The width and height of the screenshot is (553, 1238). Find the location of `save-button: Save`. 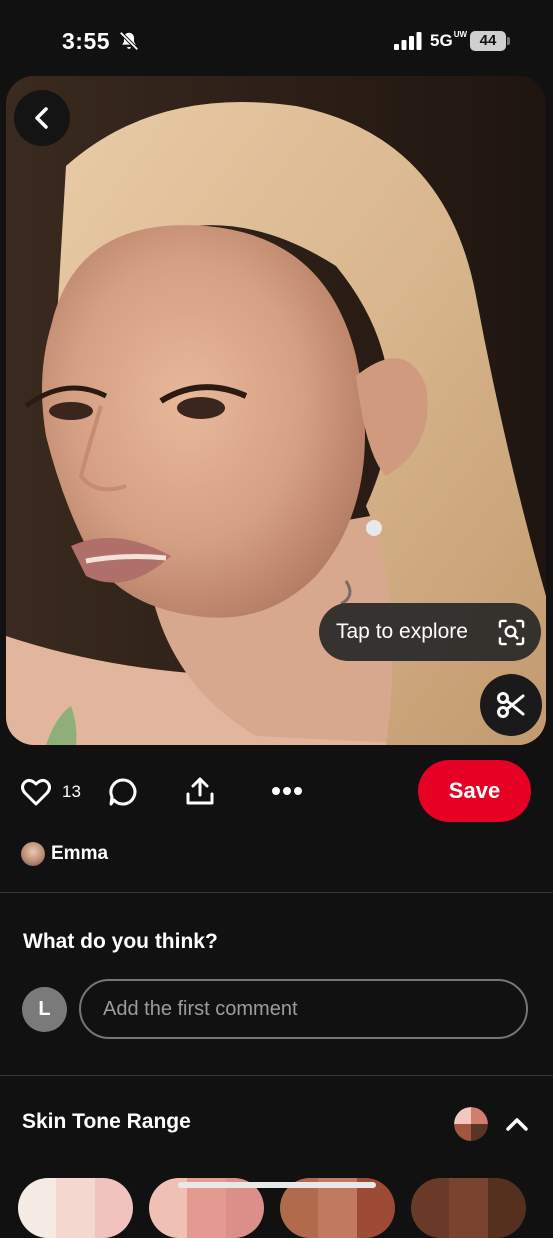

save-button: Save is located at coordinates (474, 791).